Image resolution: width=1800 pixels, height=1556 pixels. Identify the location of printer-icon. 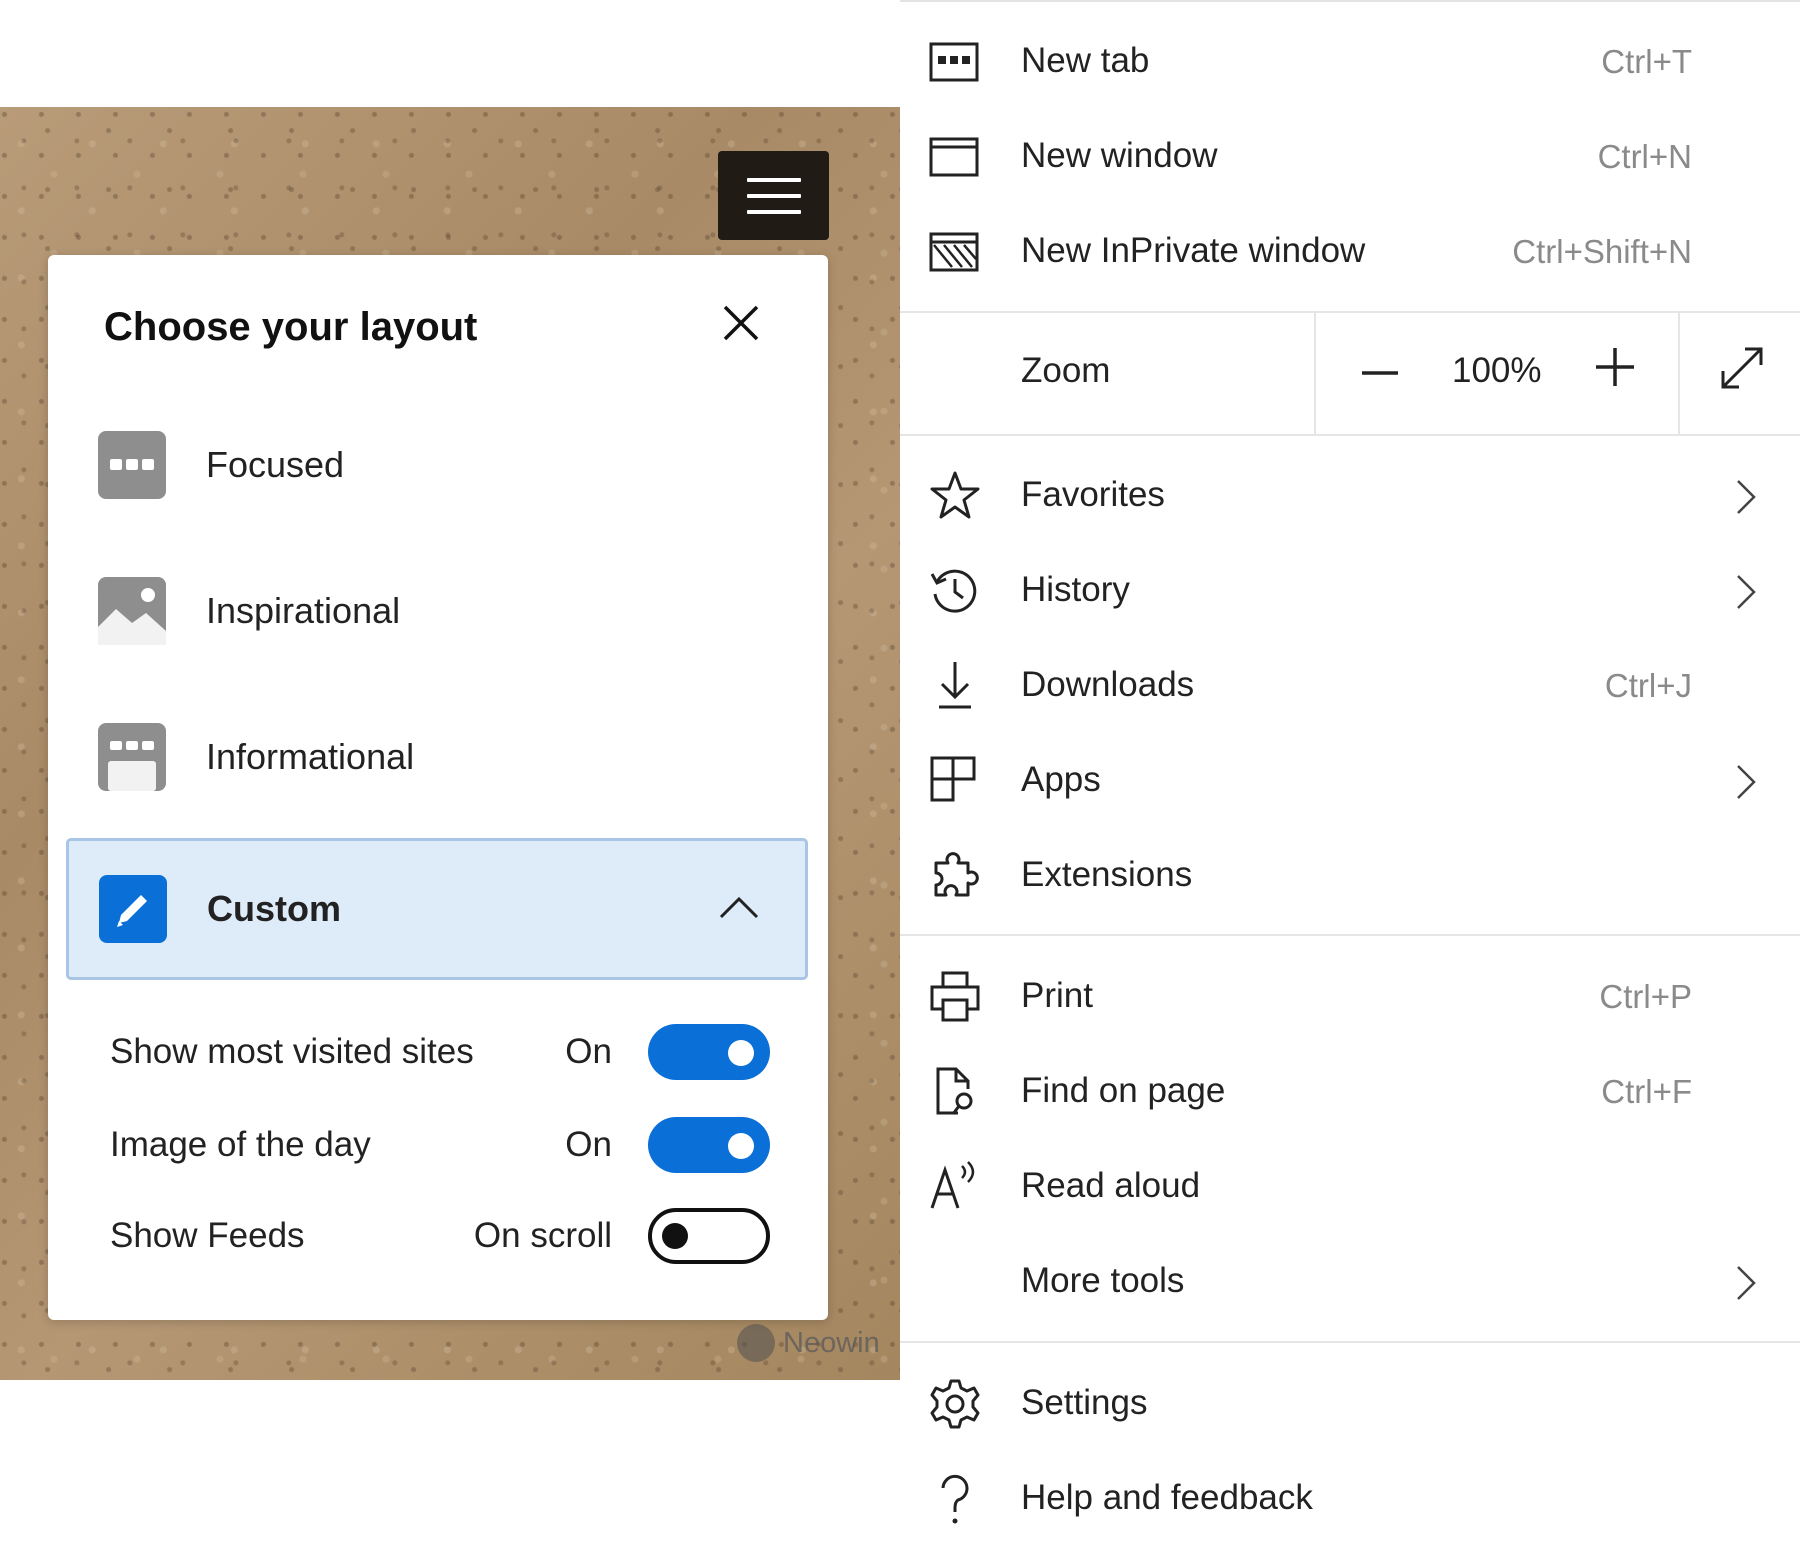
(955, 997).